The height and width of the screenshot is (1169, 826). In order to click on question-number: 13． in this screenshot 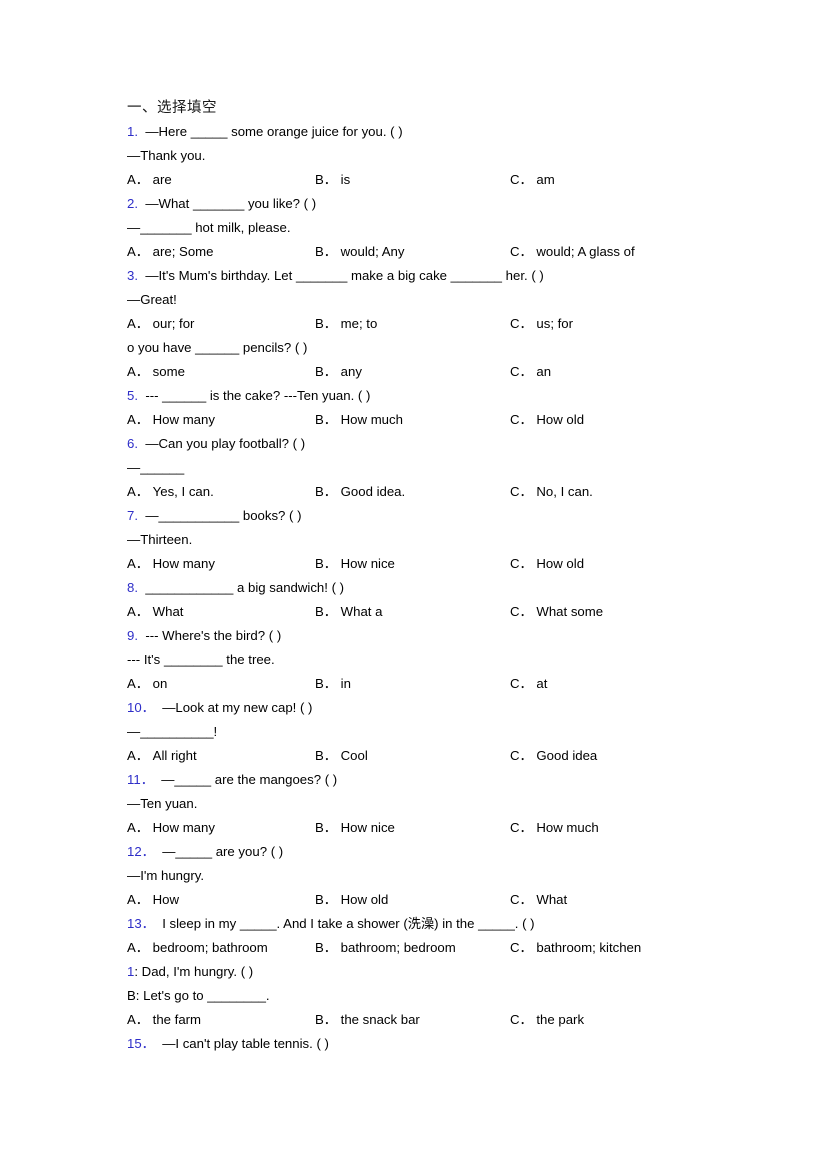, I will do `click(141, 923)`.